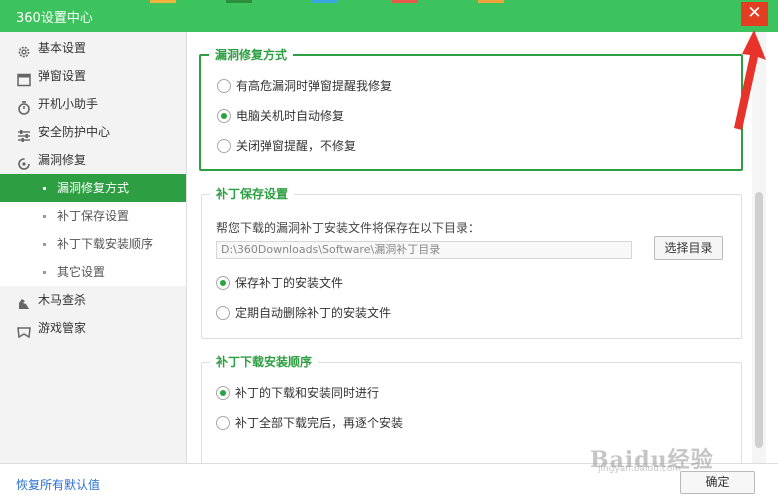  What do you see at coordinates (251, 55) in the screenshot?
I see `section-title: 漏洞修复方式` at bounding box center [251, 55].